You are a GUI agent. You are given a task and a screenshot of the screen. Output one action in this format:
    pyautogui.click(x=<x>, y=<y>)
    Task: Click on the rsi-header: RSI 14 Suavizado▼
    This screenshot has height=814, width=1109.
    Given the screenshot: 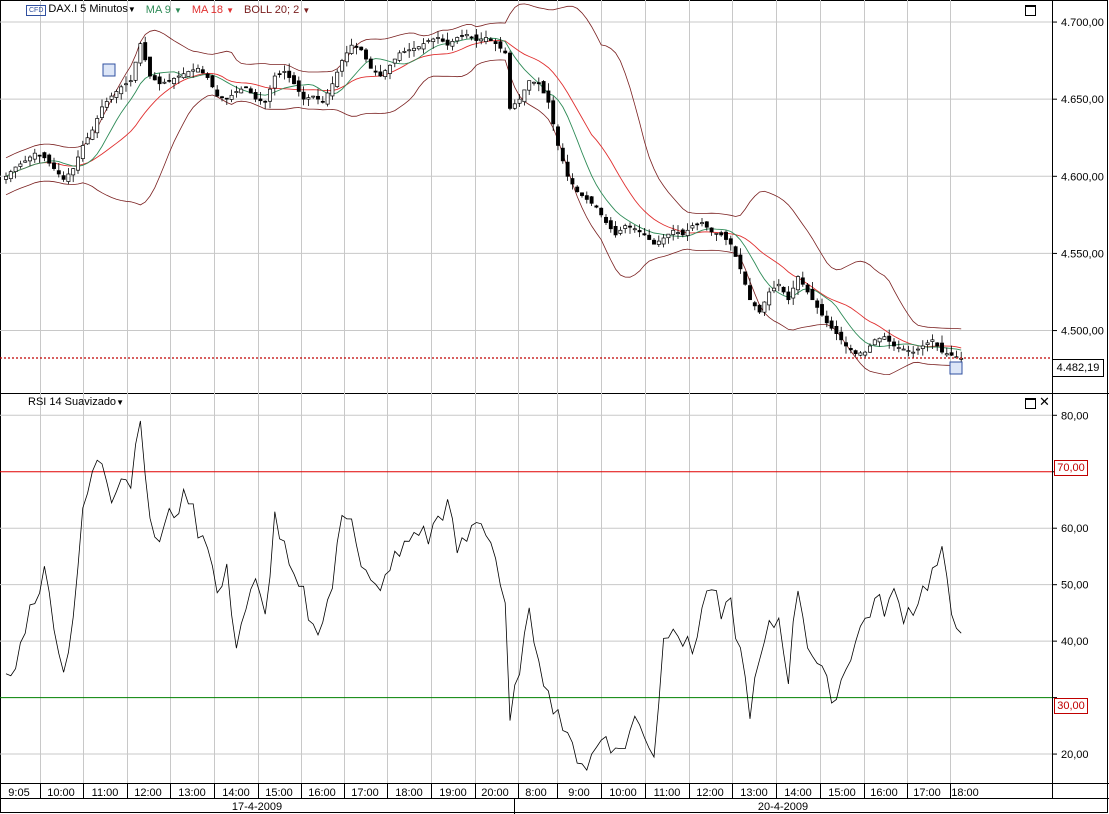 What is the action you would take?
    pyautogui.click(x=76, y=402)
    